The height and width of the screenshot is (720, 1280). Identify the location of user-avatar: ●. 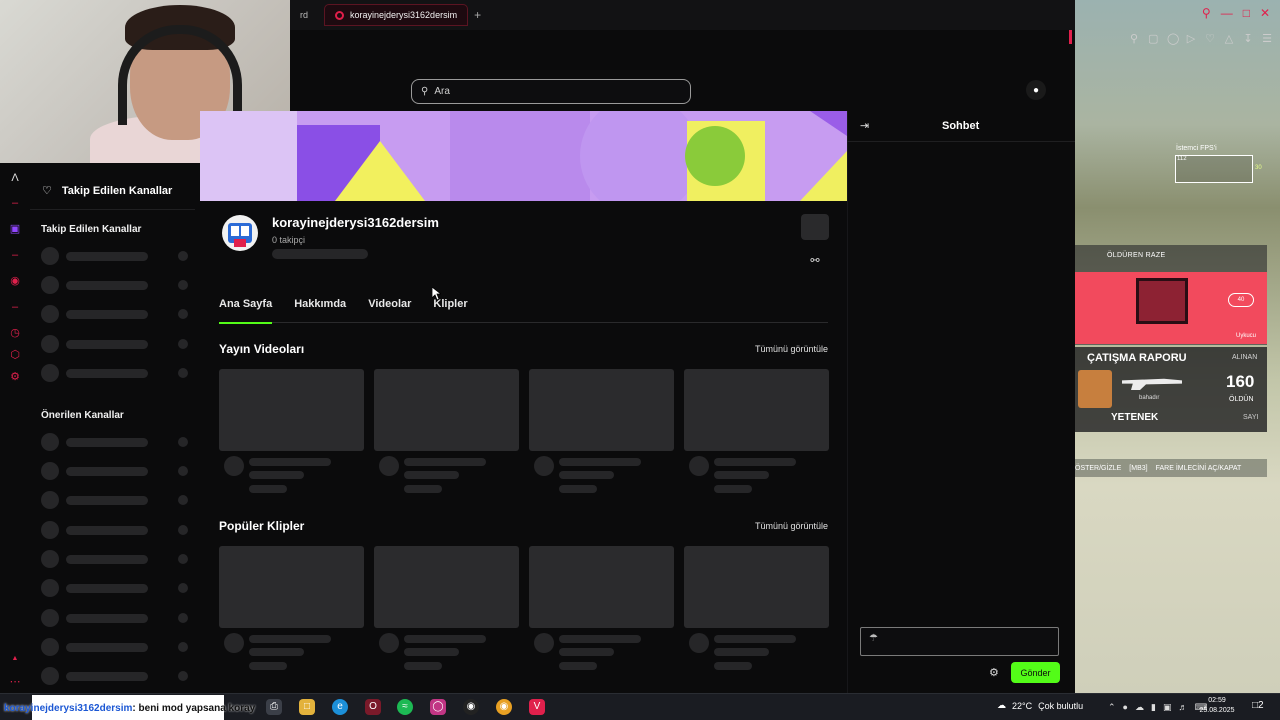
(1036, 90).